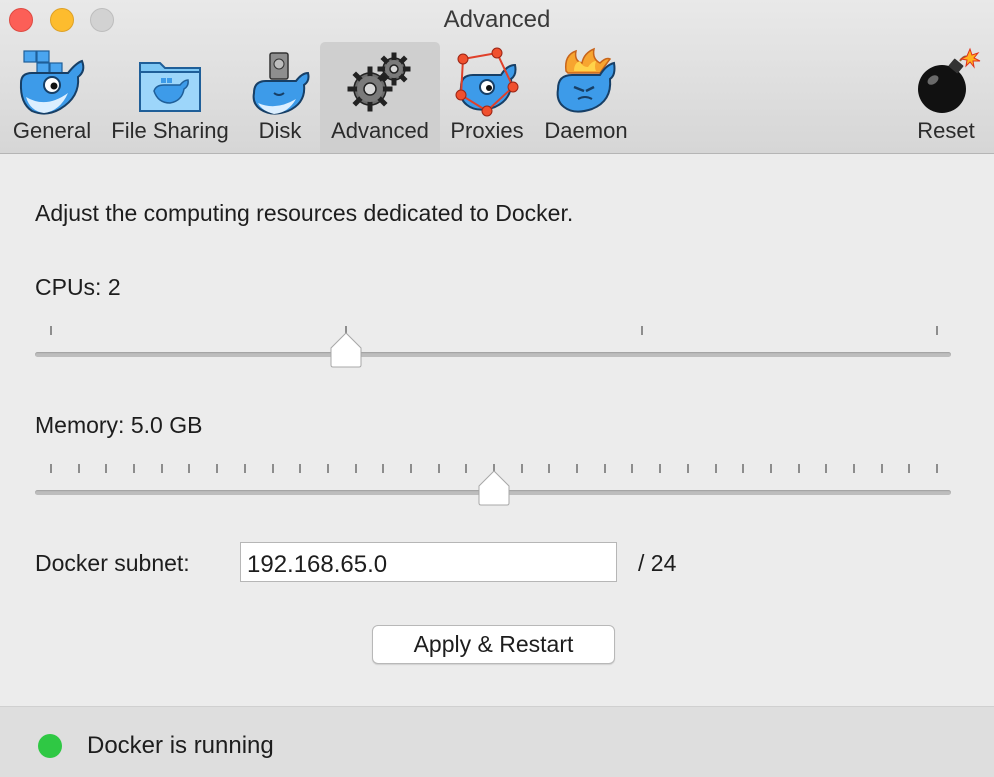 The width and height of the screenshot is (994, 777). Describe the element at coordinates (586, 80) in the screenshot. I see `daemon-whale-icon` at that location.